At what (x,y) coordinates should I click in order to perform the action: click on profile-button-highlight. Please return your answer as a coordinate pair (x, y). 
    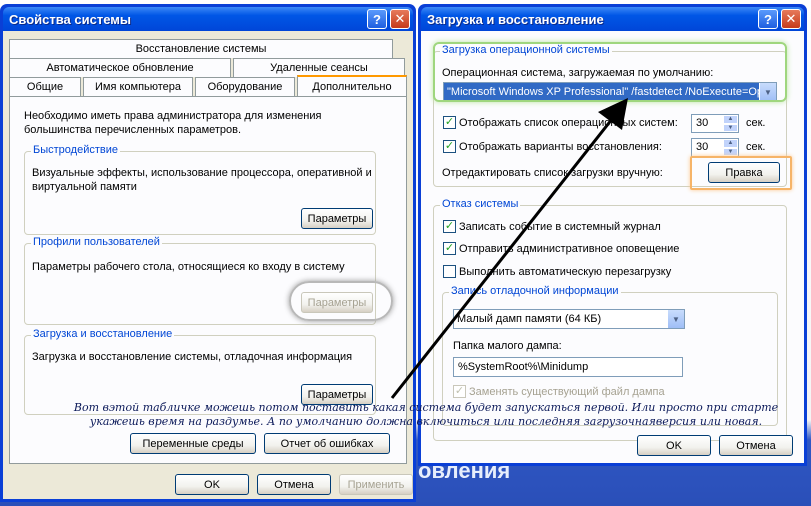
    Looking at the image, I should click on (341, 301).